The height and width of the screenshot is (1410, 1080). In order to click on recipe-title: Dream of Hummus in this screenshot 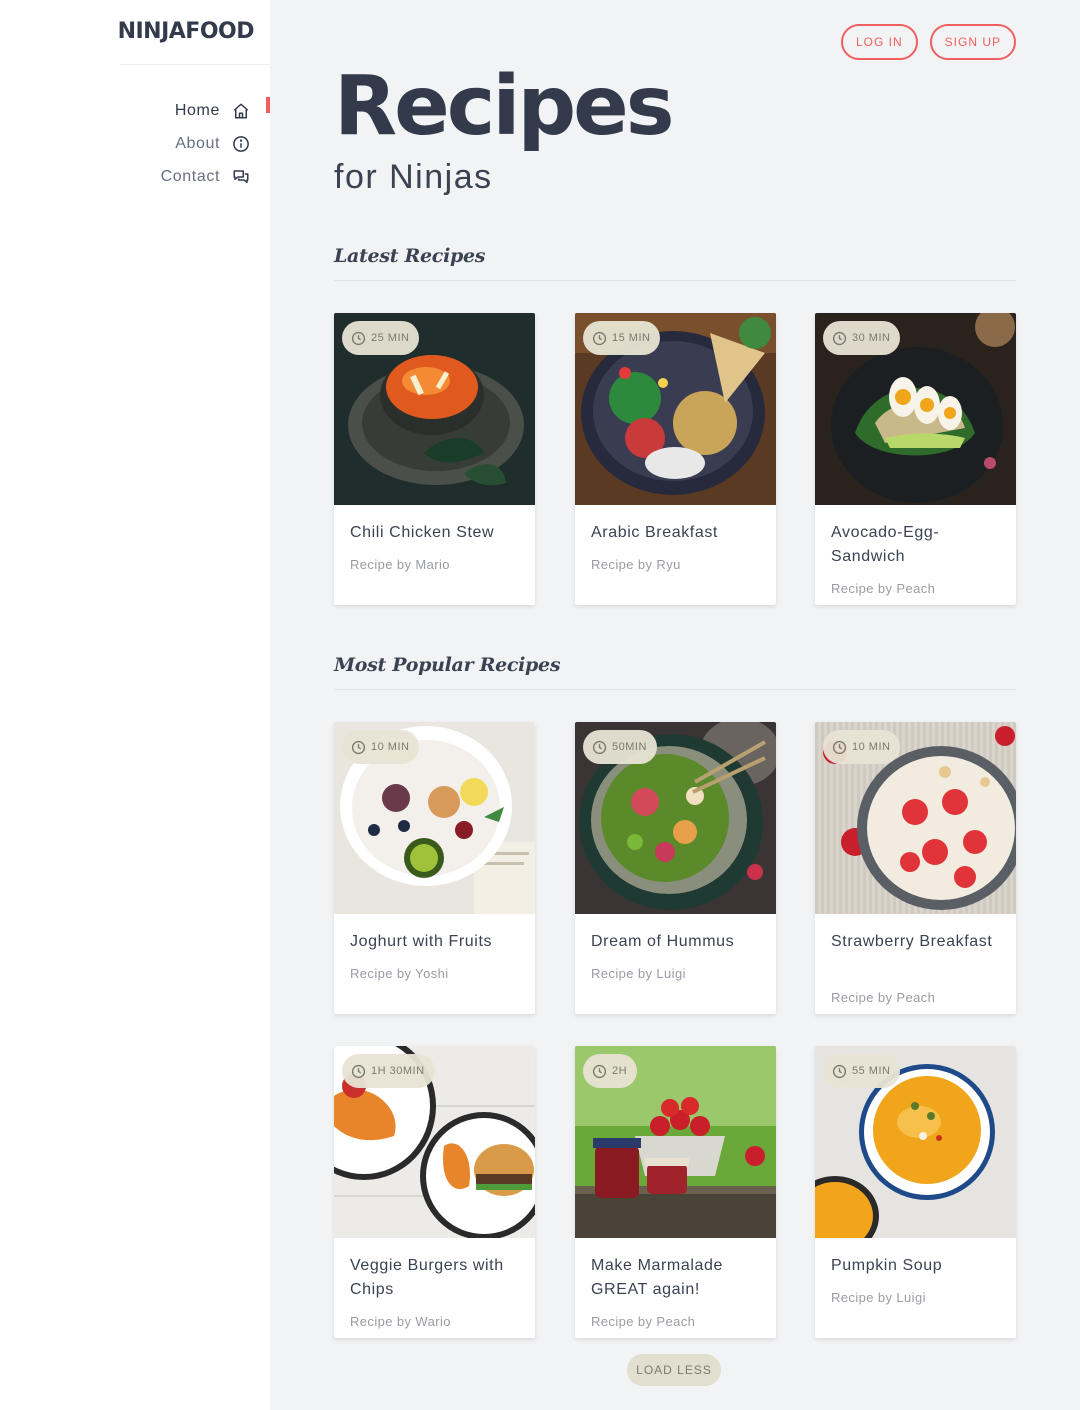, I will do `click(663, 941)`.